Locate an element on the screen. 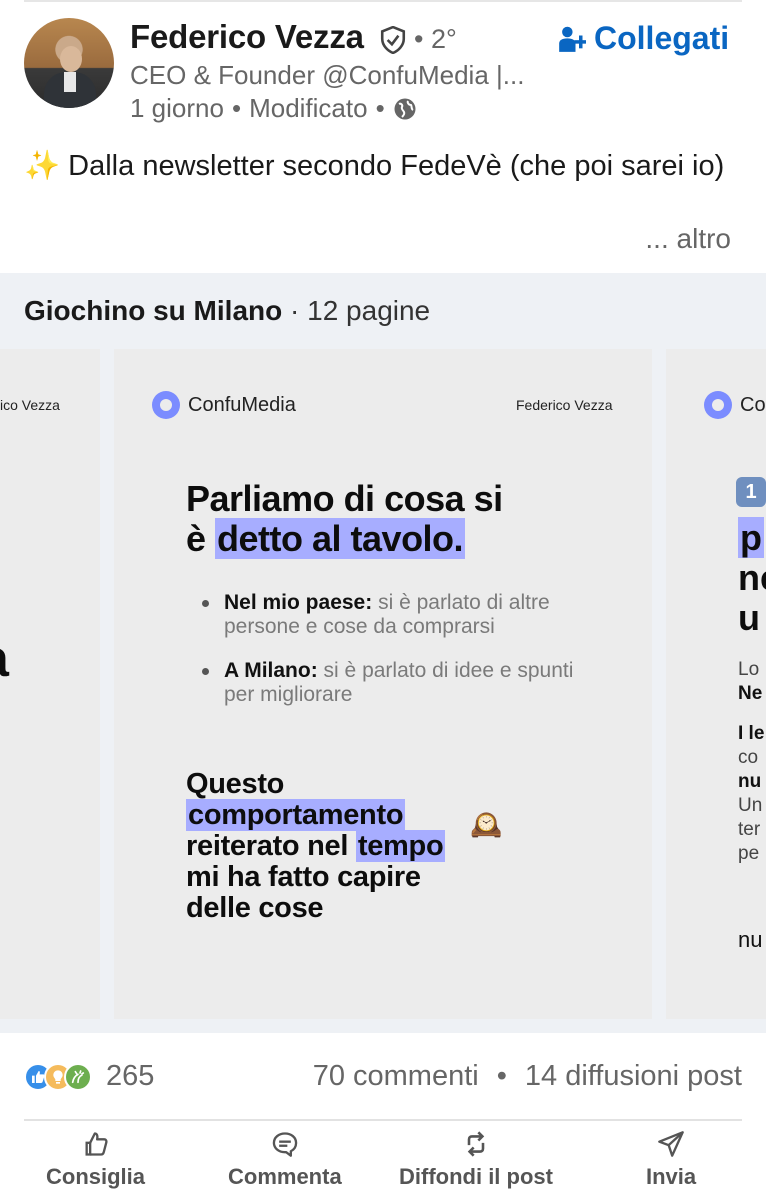 This screenshot has height=1200, width=766. document-page-count: 12 pagine is located at coordinates (369, 310).